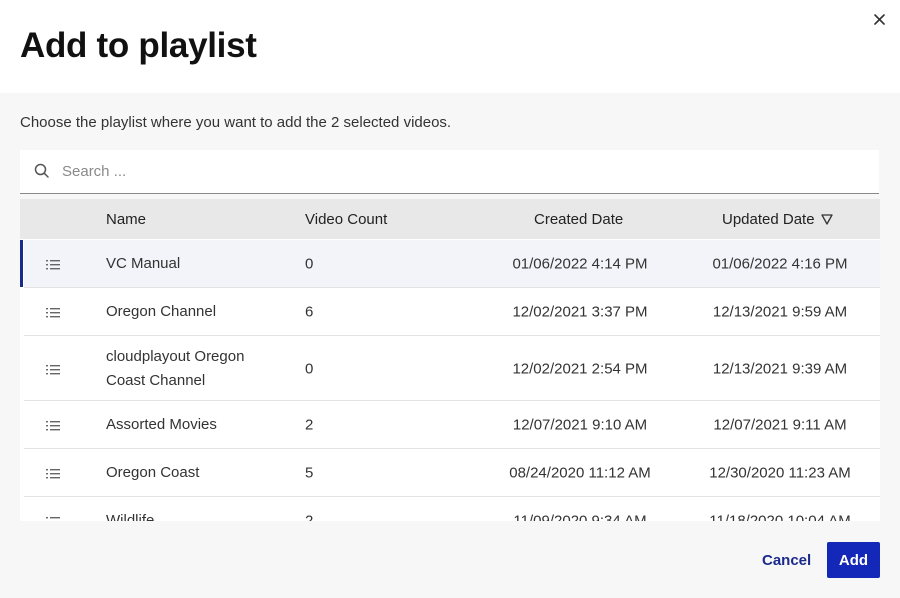 The image size is (900, 598). Describe the element at coordinates (462, 171) in the screenshot. I see `search-input` at that location.